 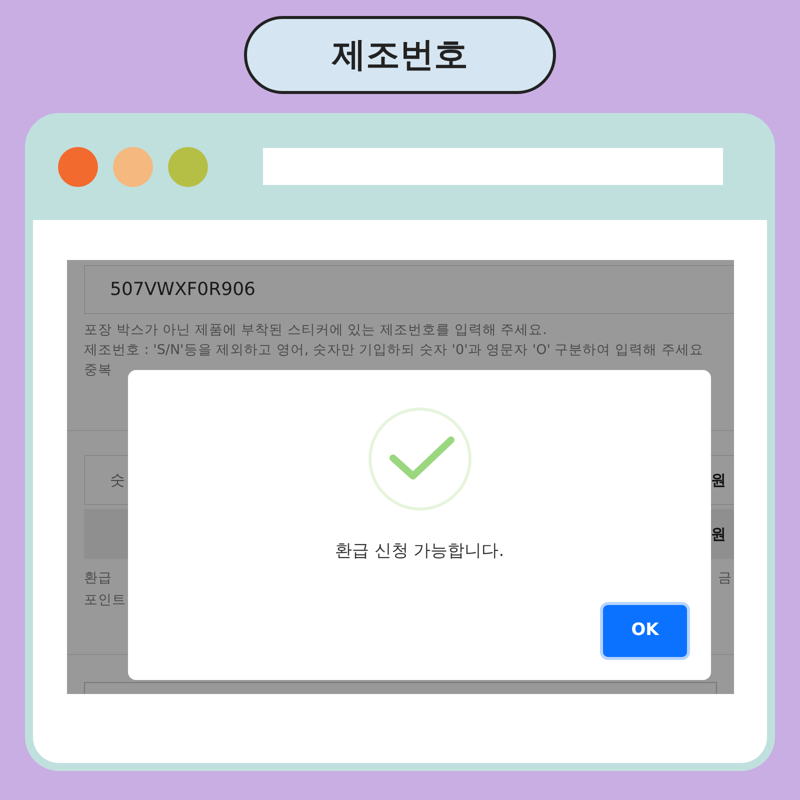 What do you see at coordinates (725, 578) in the screenshot?
I see `note-text: 금` at bounding box center [725, 578].